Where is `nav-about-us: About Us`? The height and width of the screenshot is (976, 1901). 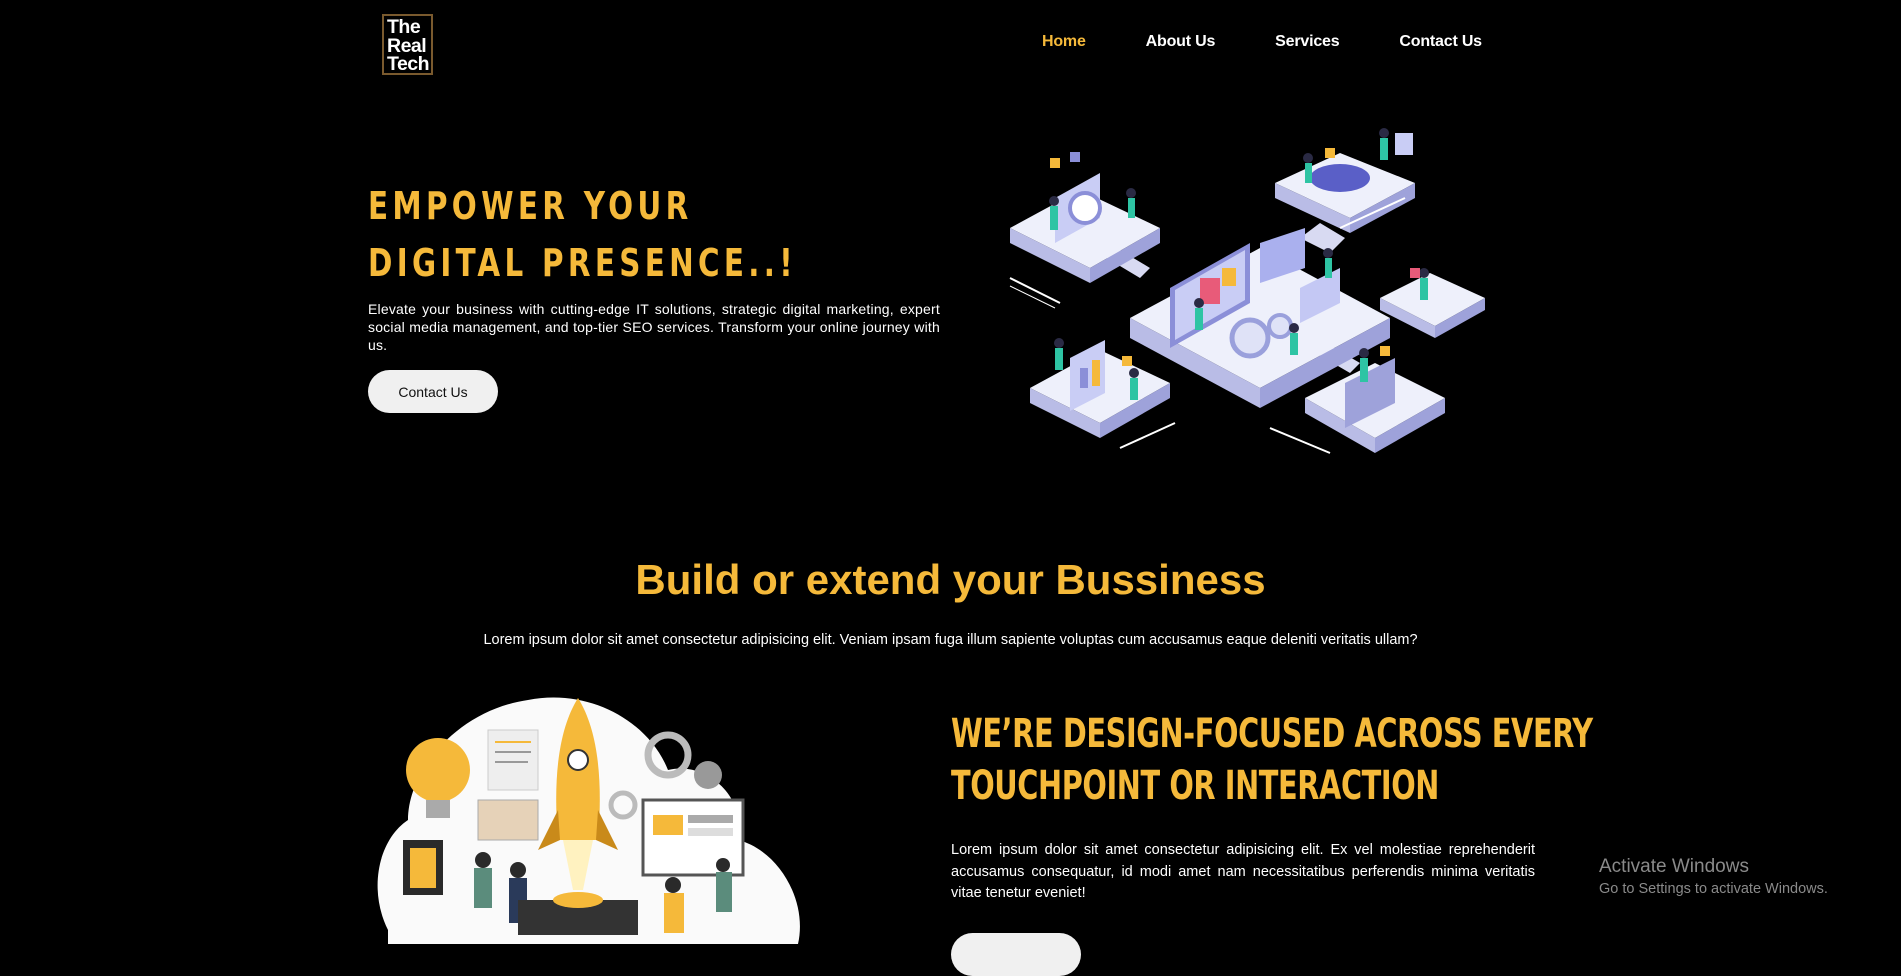
nav-about-us: About Us is located at coordinates (1181, 45).